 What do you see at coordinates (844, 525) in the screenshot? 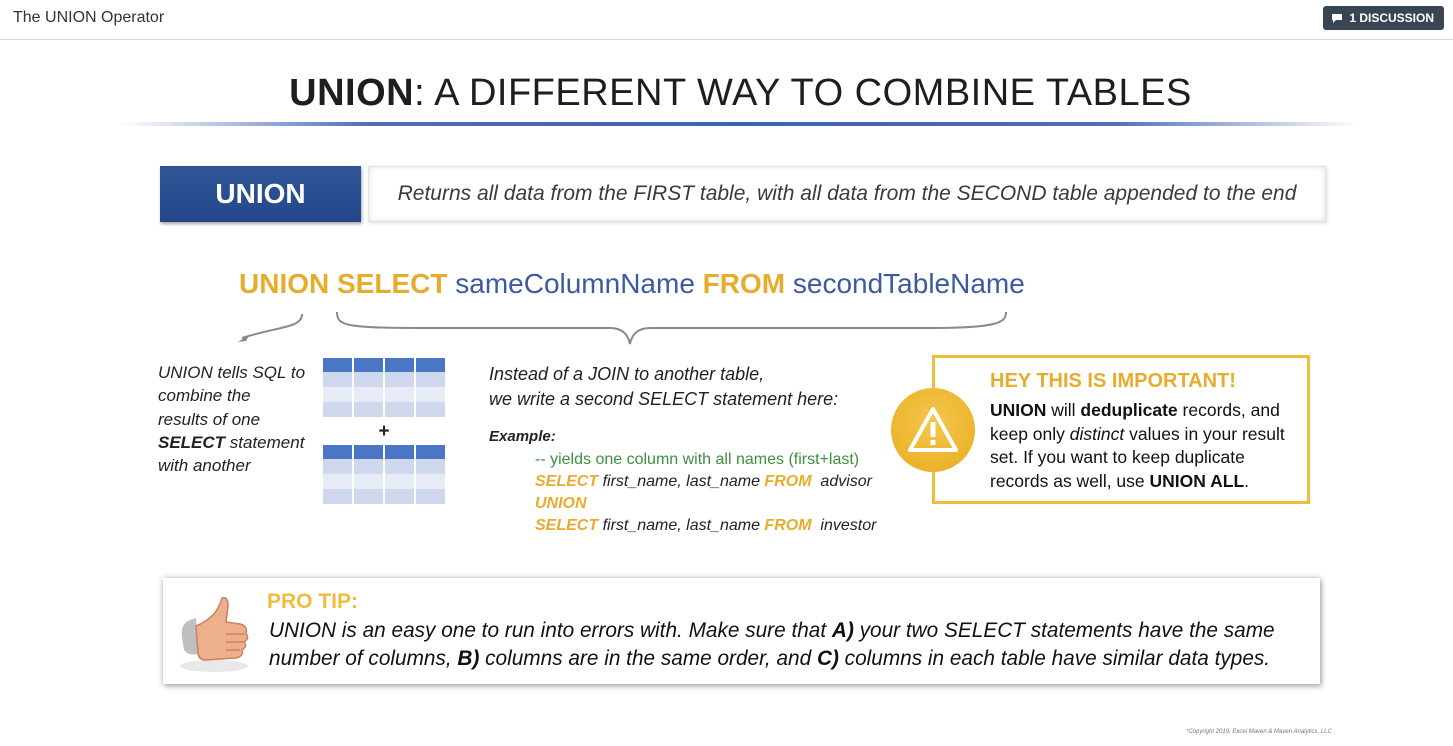
I see `code-table-2: investor` at bounding box center [844, 525].